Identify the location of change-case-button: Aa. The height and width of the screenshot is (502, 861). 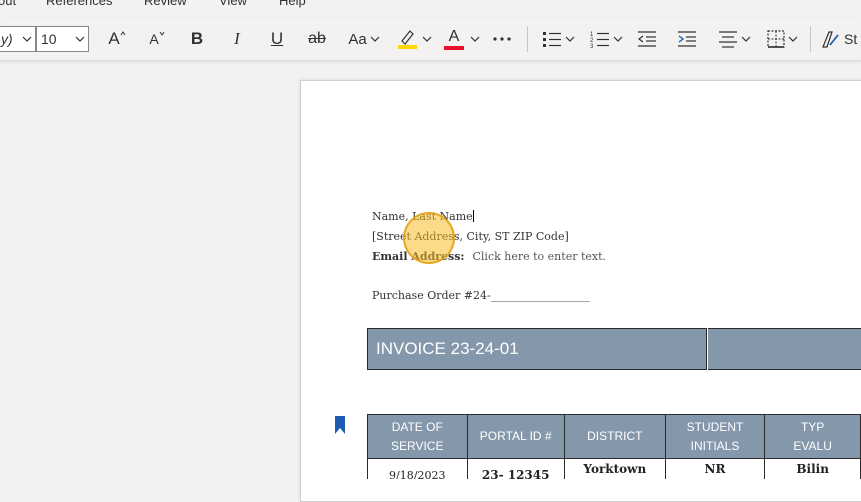
(364, 39).